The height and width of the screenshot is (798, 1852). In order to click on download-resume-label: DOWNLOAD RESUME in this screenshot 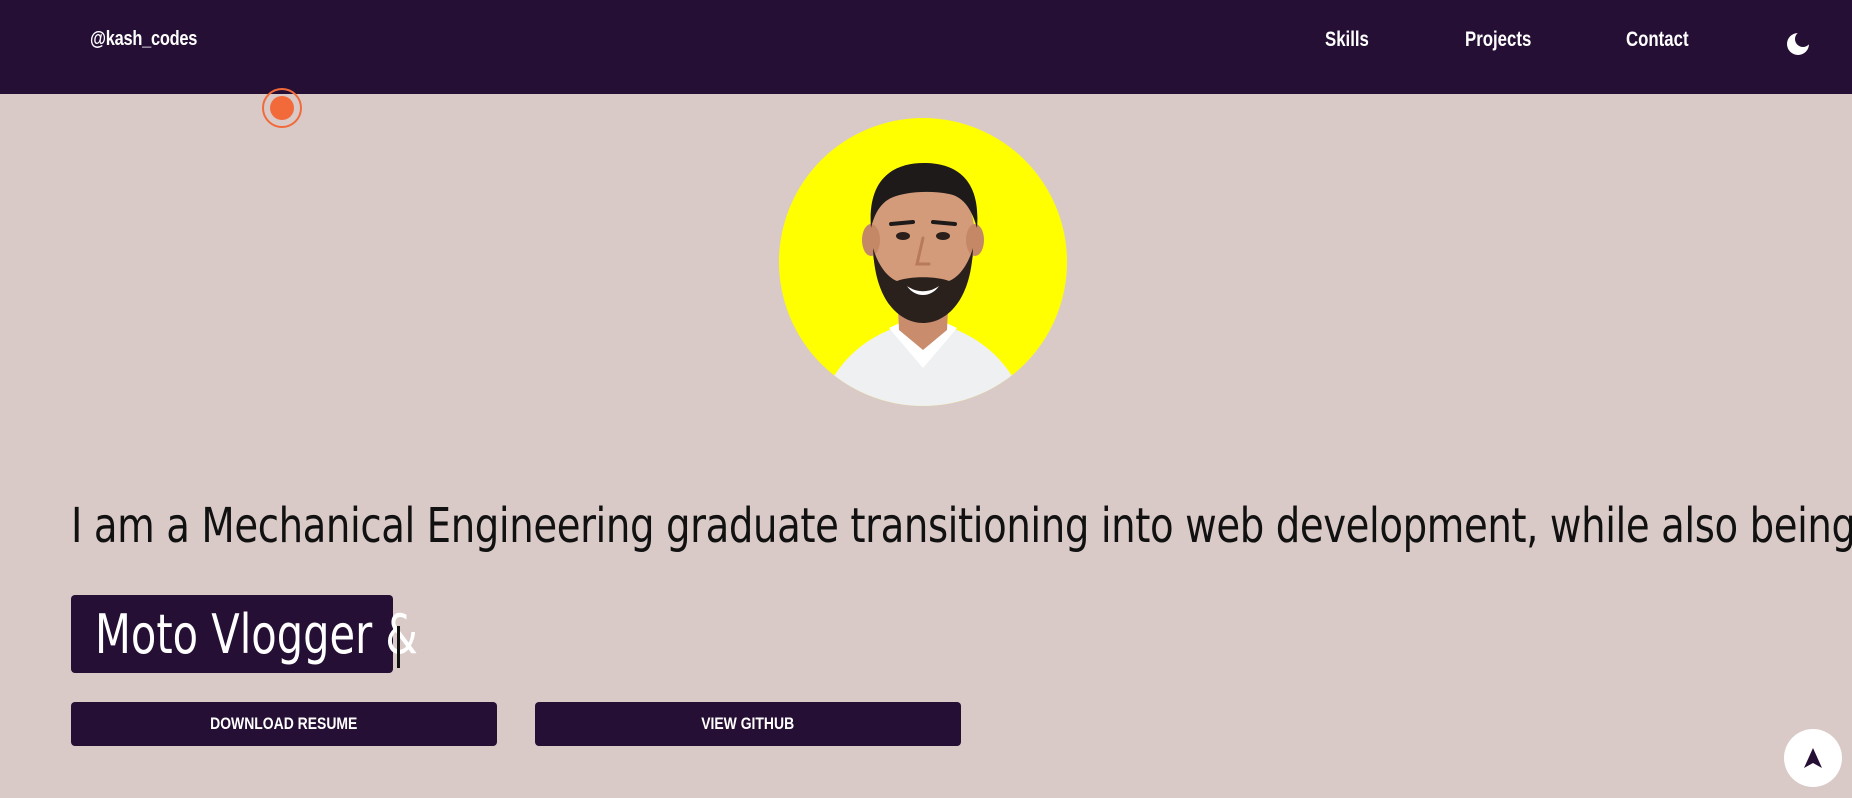, I will do `click(284, 723)`.